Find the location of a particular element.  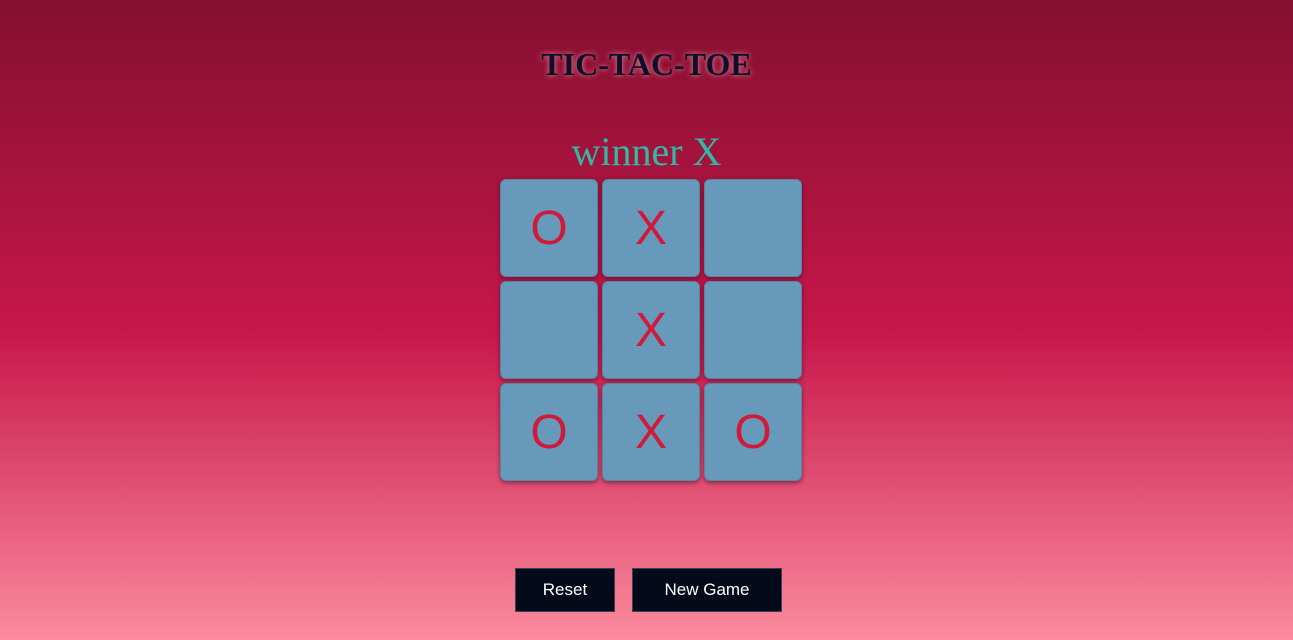

cell-8: X is located at coordinates (651, 432).